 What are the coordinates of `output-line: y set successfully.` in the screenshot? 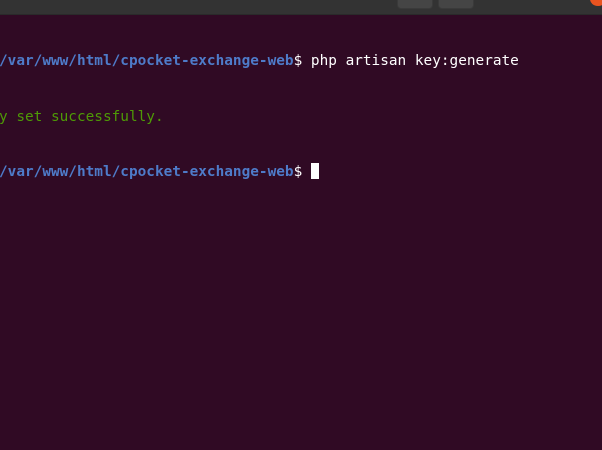 It's located at (301, 117).